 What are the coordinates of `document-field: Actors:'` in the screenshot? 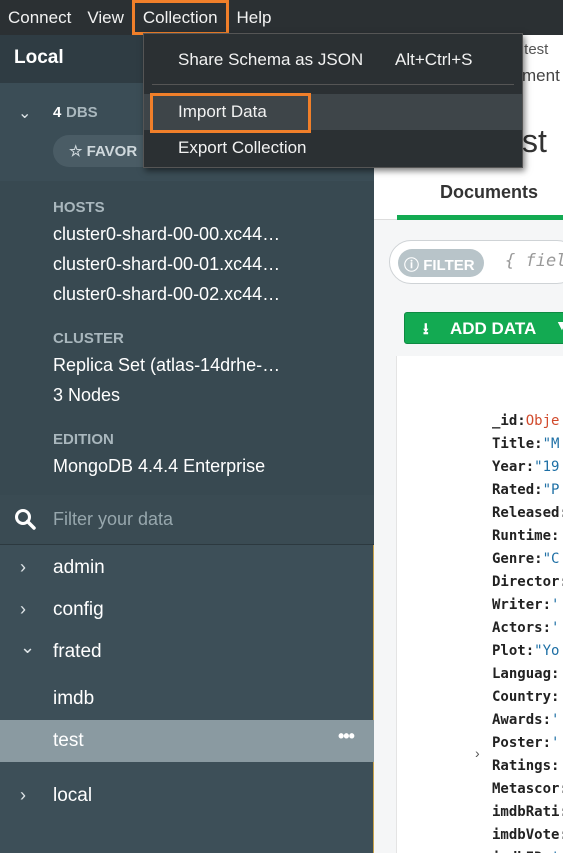 It's located at (526, 628).